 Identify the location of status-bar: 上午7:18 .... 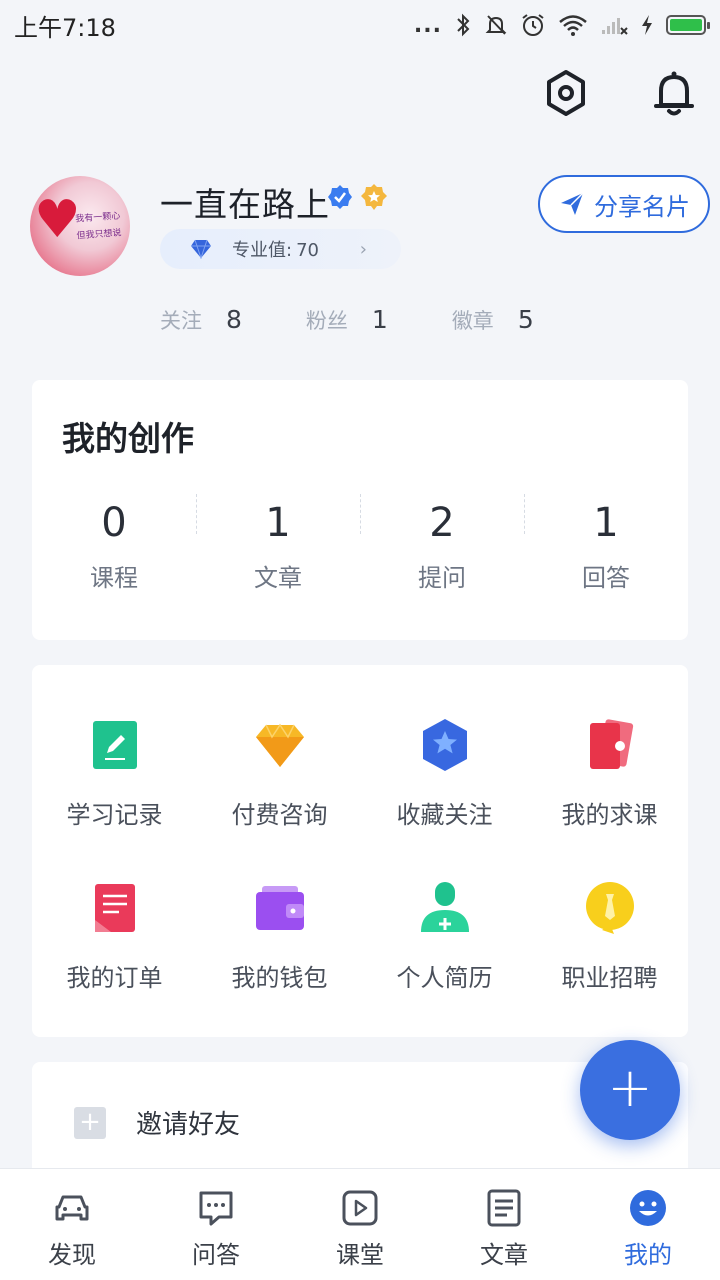
(360, 25).